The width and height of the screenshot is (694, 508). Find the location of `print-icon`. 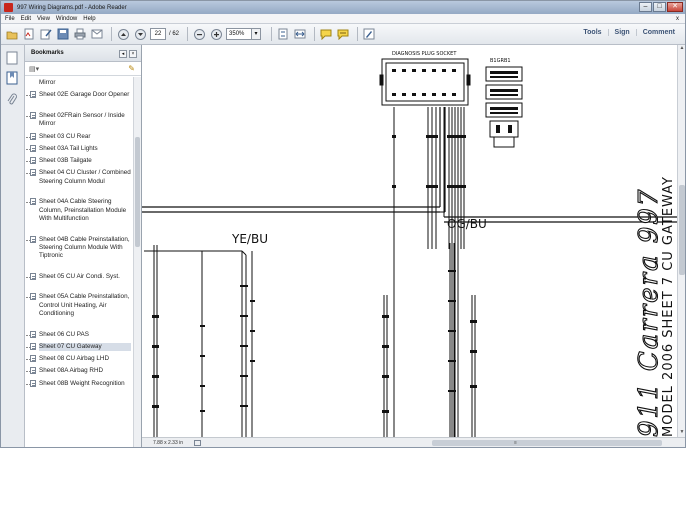

print-icon is located at coordinates (80, 34).